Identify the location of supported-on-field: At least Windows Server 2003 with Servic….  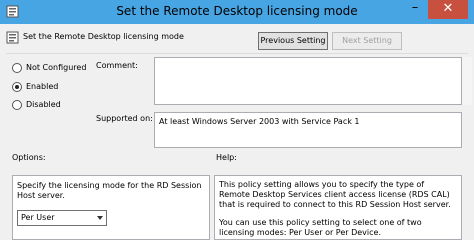
(308, 130).